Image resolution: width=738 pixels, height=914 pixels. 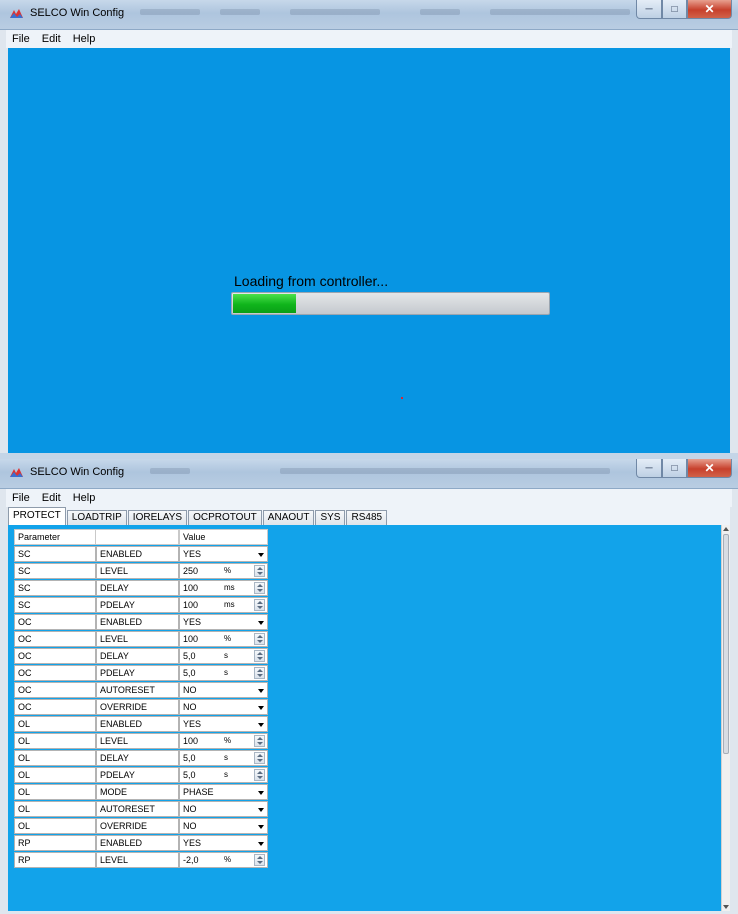 What do you see at coordinates (726, 529) in the screenshot?
I see `scroll-up-icon` at bounding box center [726, 529].